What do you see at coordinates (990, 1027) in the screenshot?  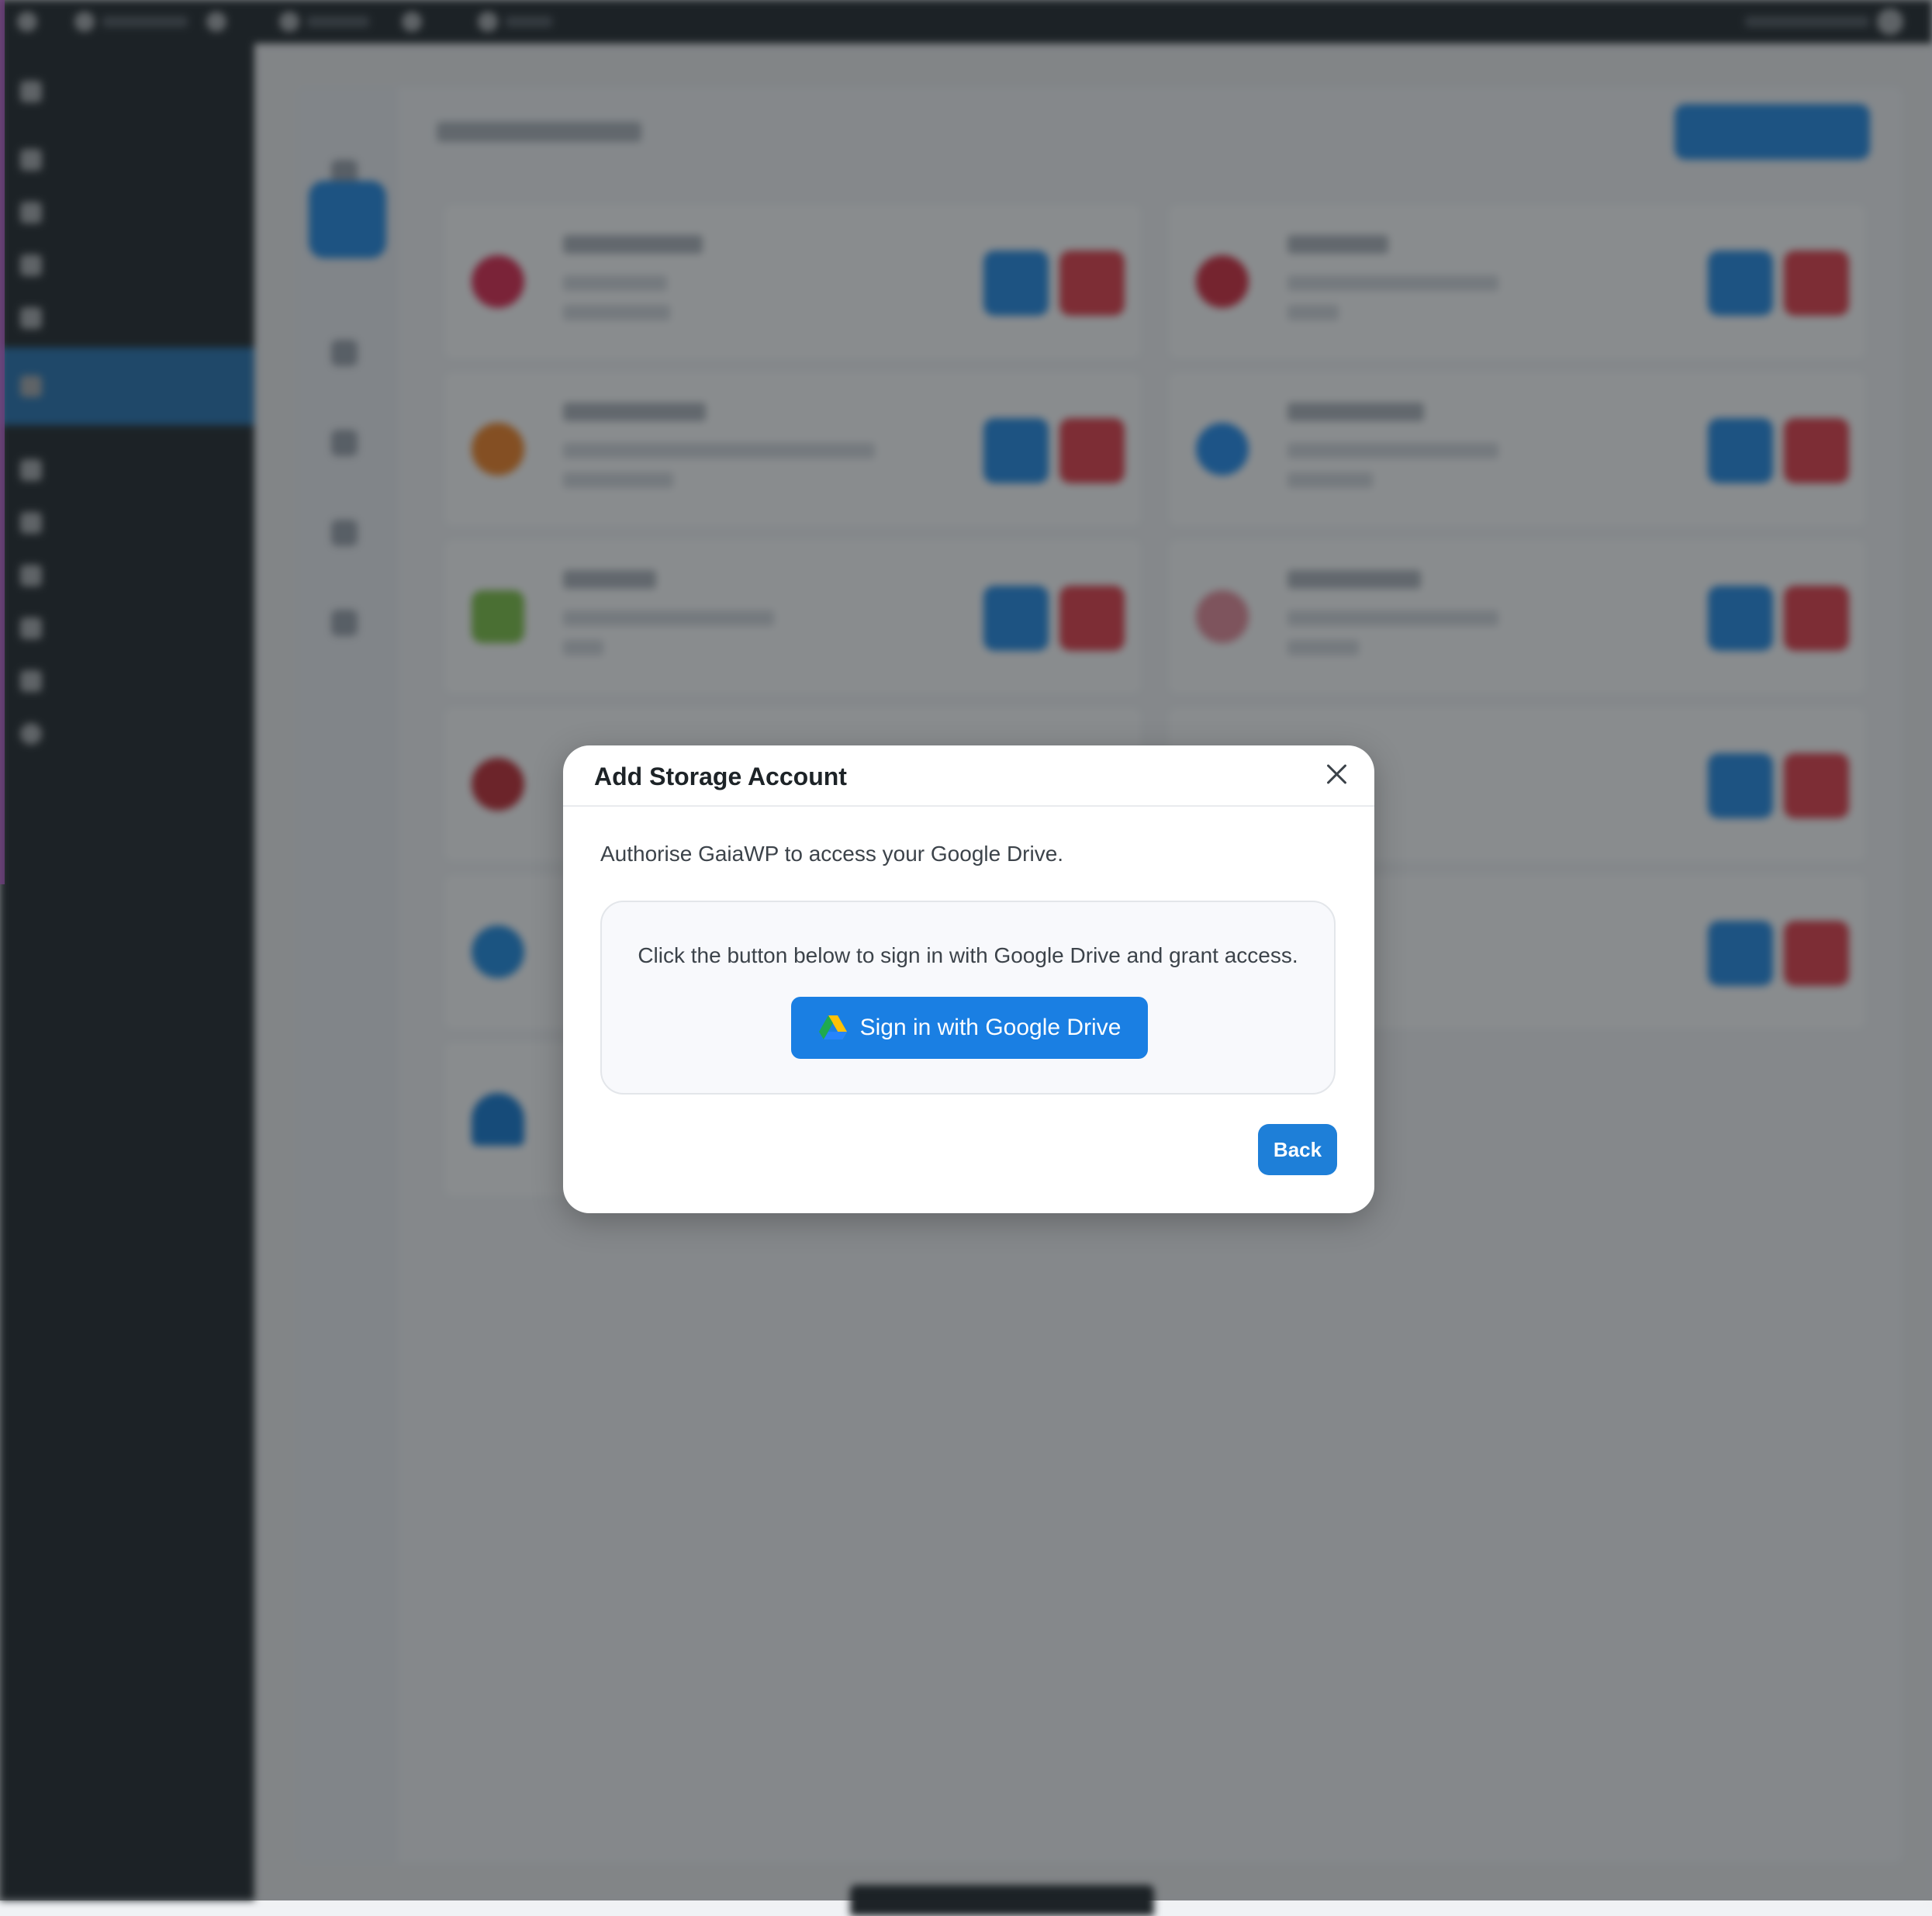 I see `sign-in-label: Sign in with Google Drive` at bounding box center [990, 1027].